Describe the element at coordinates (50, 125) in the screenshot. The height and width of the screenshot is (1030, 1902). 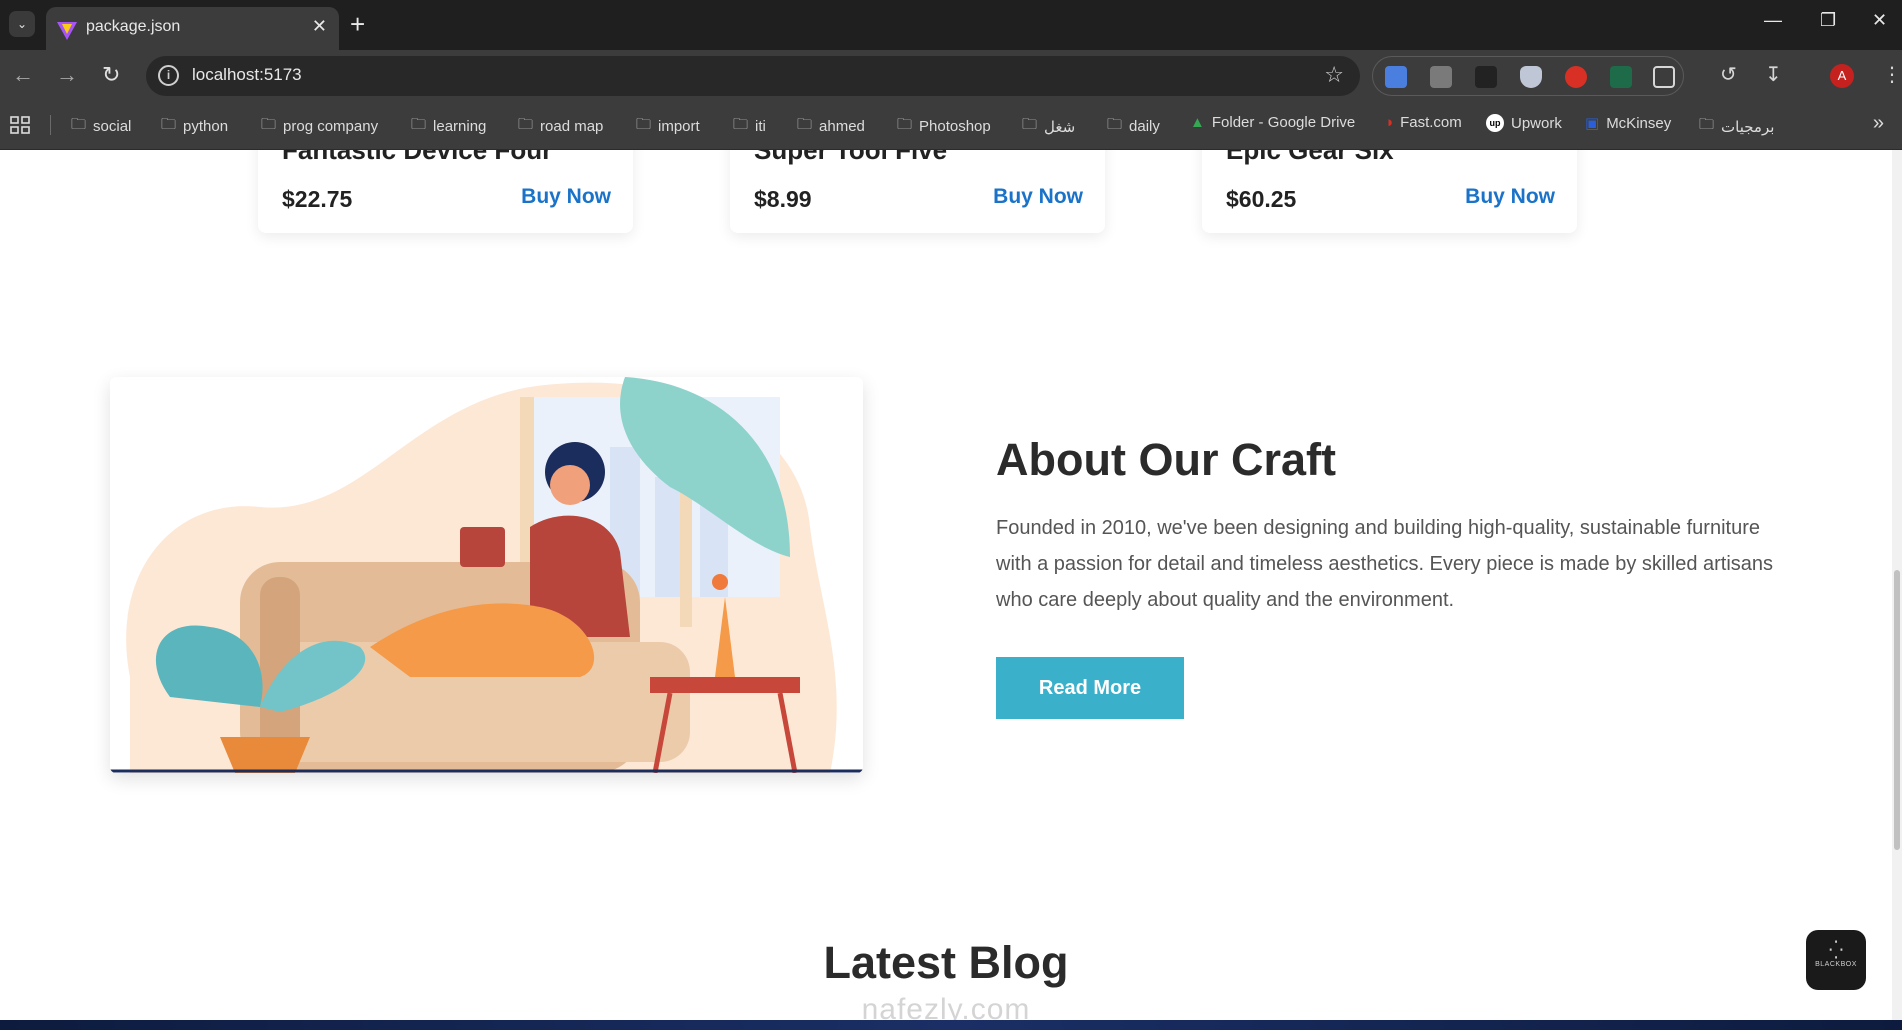
I see `bookmarks-divider` at that location.